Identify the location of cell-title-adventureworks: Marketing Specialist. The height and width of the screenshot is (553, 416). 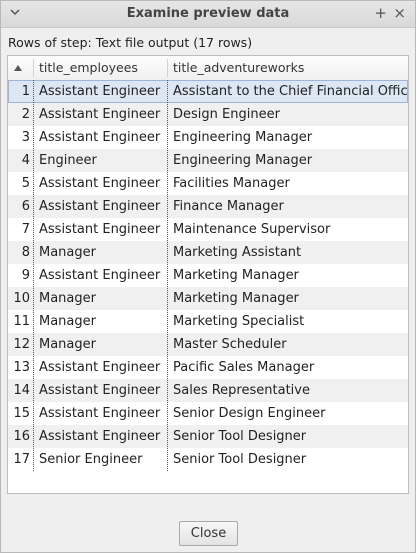
(238, 321).